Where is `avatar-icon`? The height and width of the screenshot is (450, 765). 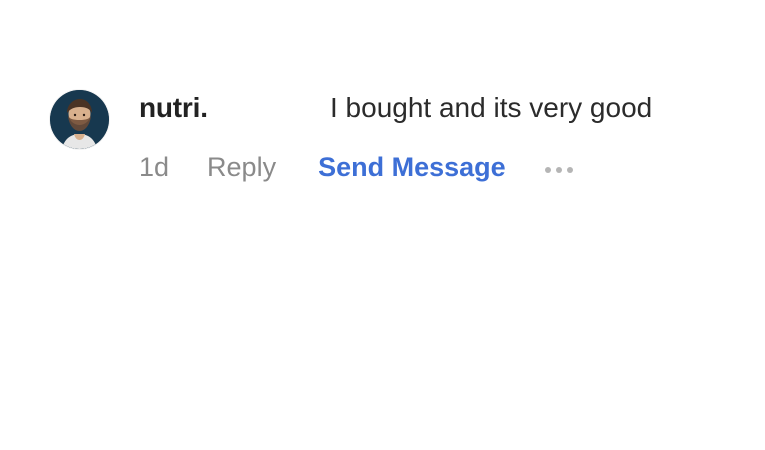 avatar-icon is located at coordinates (79, 119).